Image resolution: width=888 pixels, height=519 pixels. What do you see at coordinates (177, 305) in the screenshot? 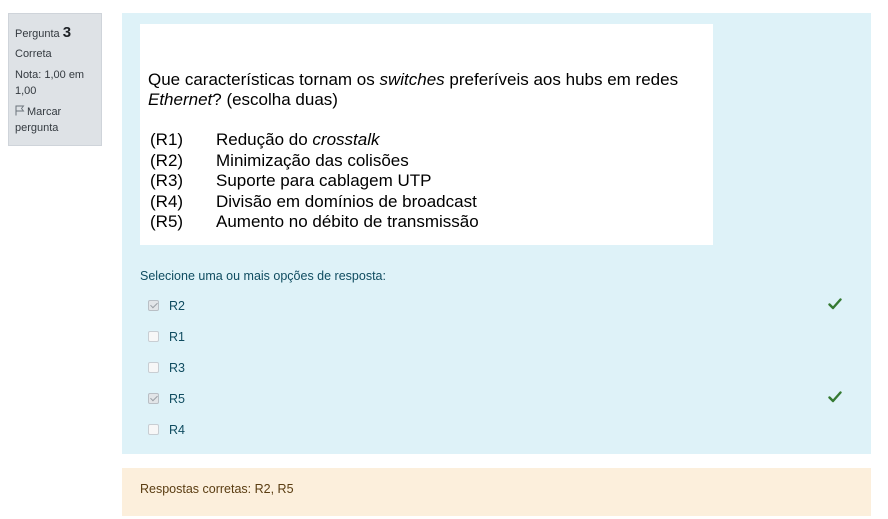
I see `answer-label: R2` at bounding box center [177, 305].